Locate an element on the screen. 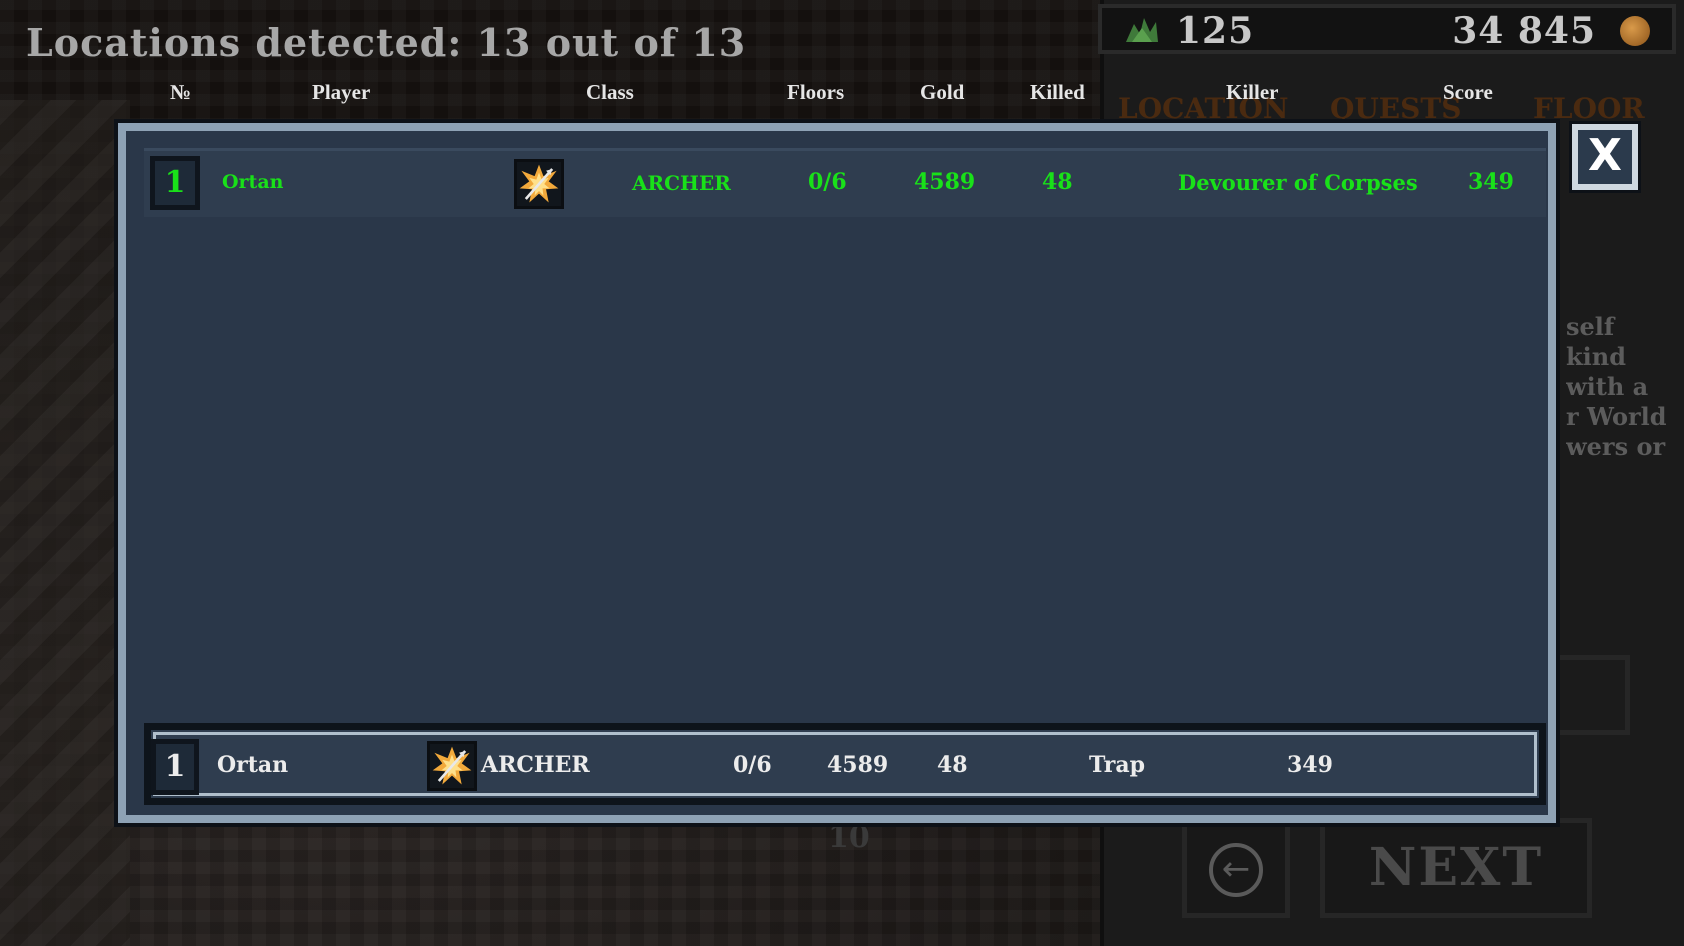  column-header-killer: Killer is located at coordinates (1252, 92).